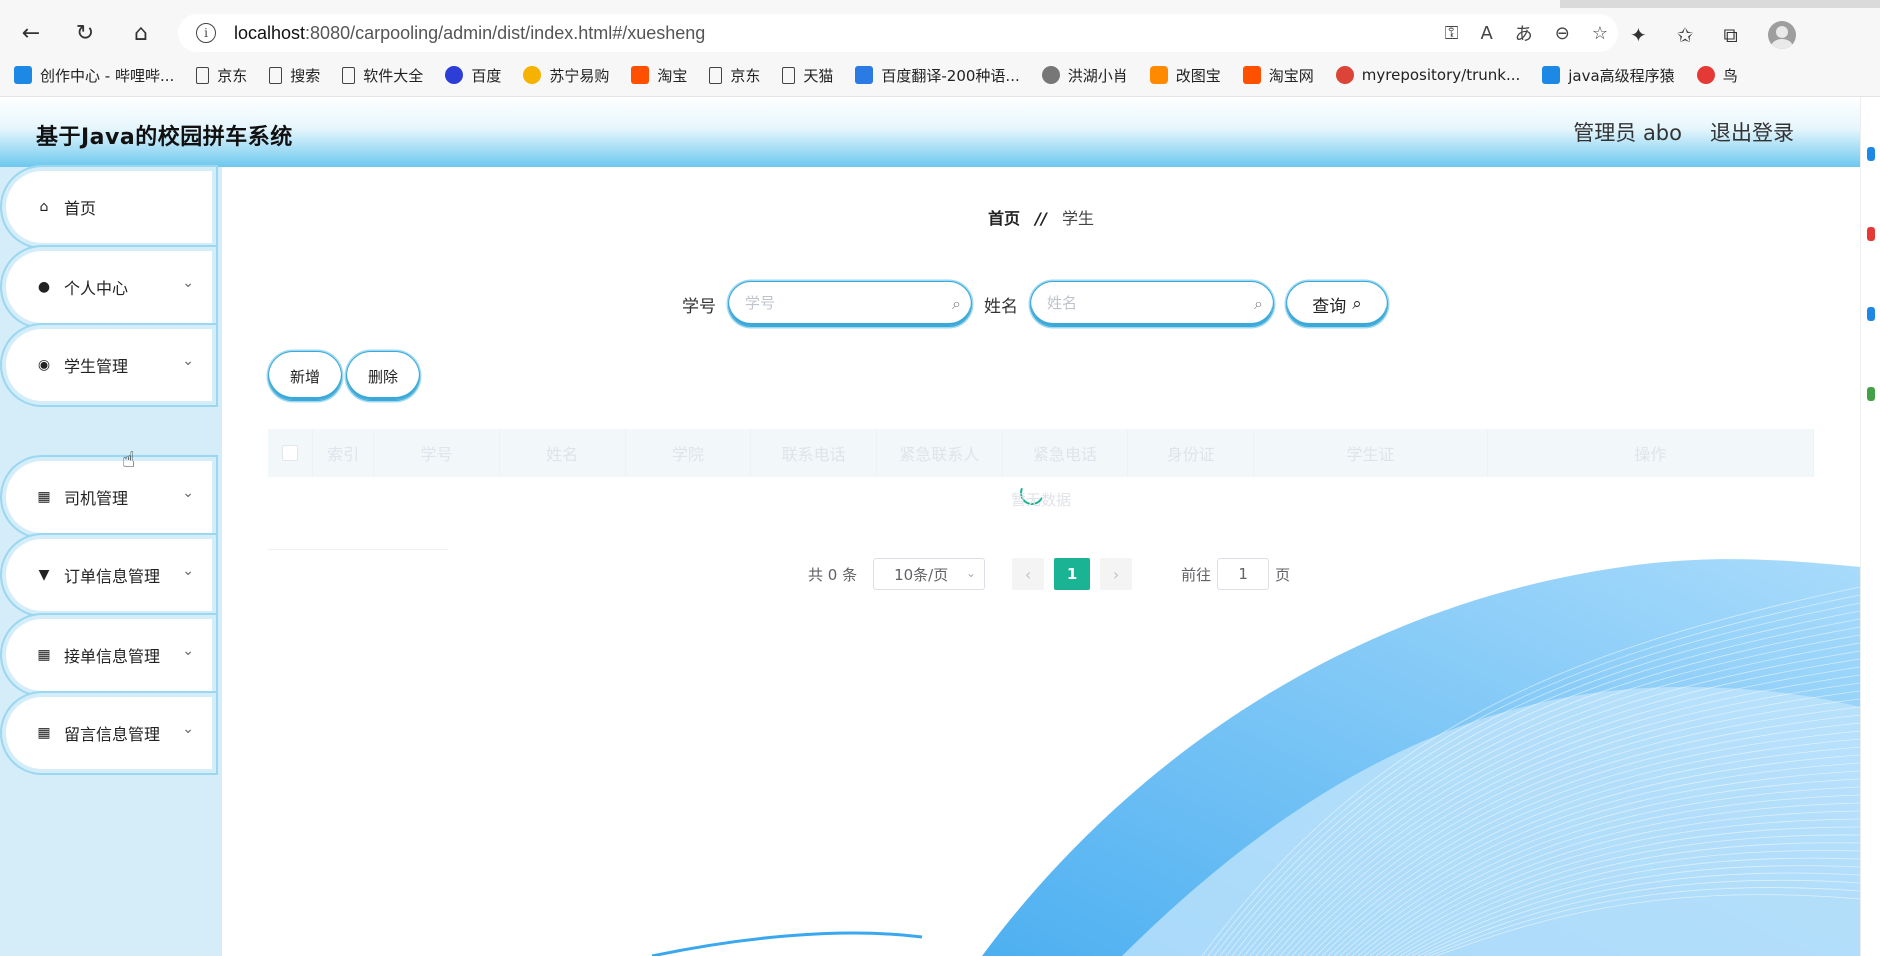 The image size is (1880, 956). Describe the element at coordinates (44, 655) in the screenshot. I see `accept-order-manage-icon: ▦` at that location.